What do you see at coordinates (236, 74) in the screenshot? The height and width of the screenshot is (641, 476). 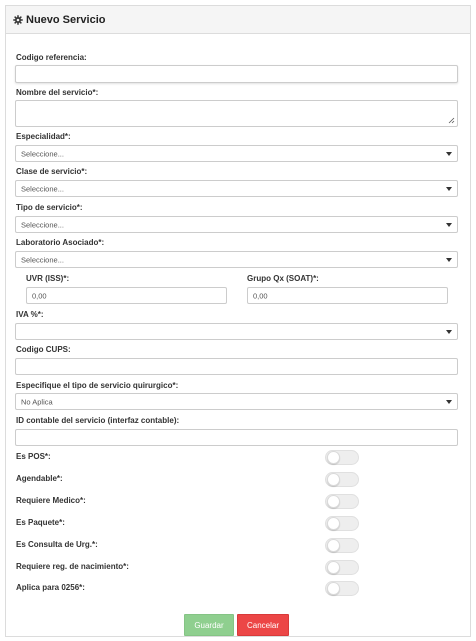 I see `codigo-referencia-input` at bounding box center [236, 74].